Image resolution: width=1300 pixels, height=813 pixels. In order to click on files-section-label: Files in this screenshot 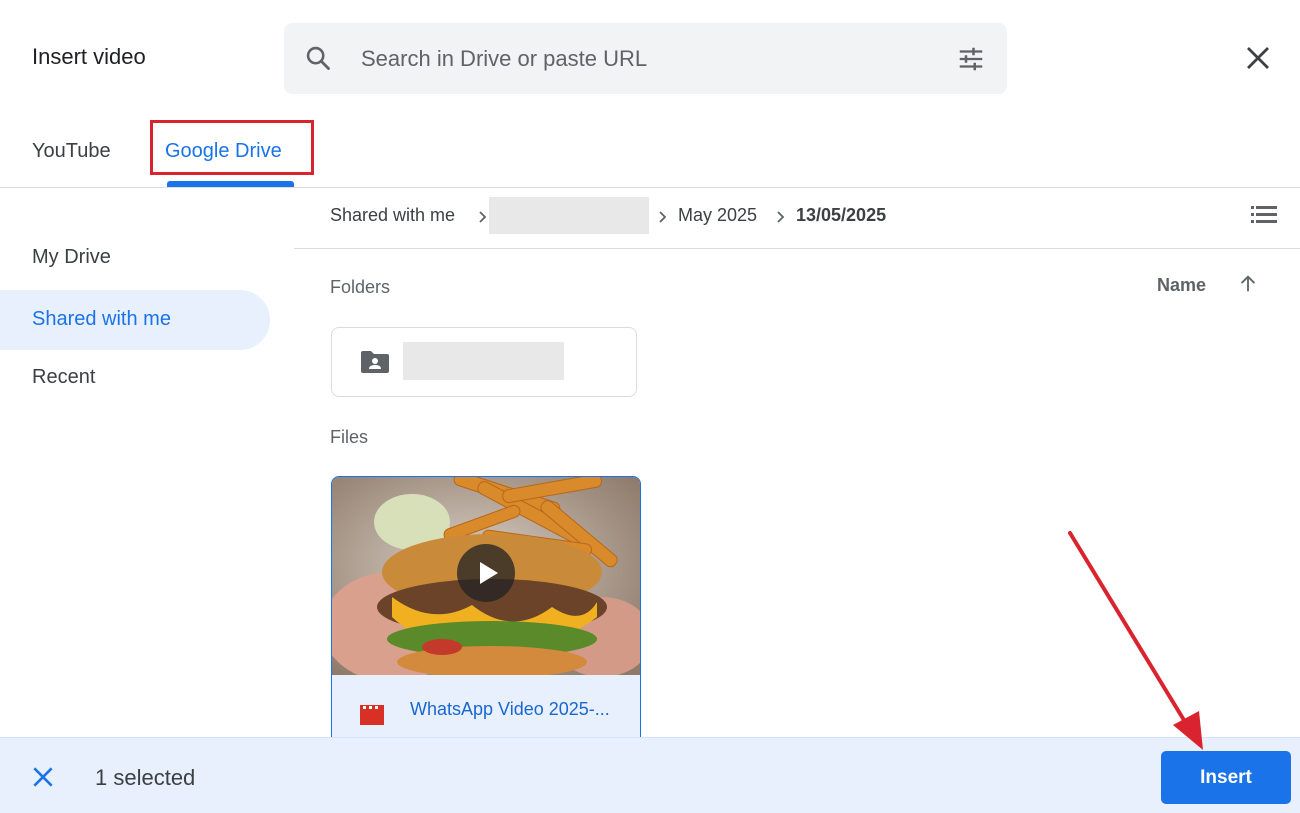, I will do `click(349, 437)`.